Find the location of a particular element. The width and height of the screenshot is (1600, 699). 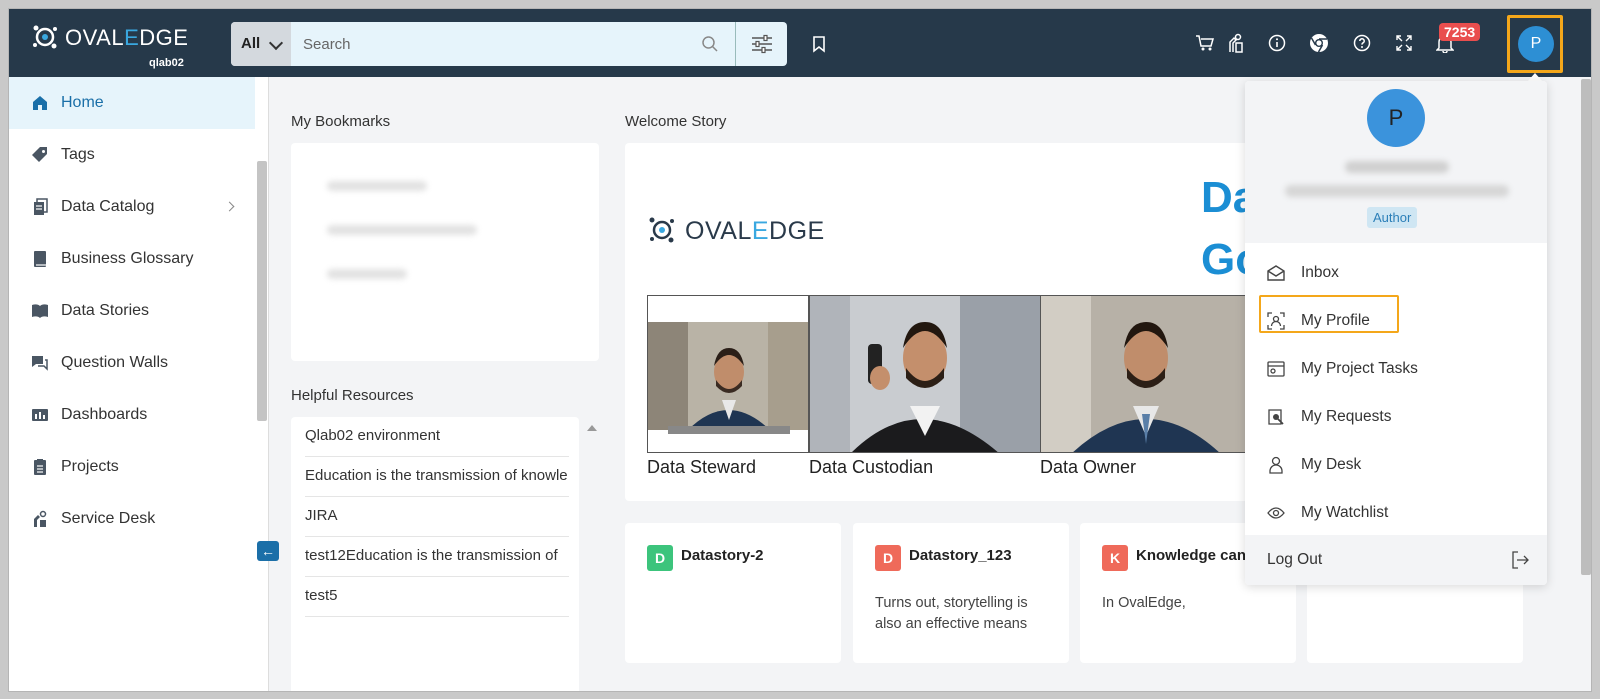

top-bar: OVALEDGE qlab02 All Search 7253 P is located at coordinates (800, 43).